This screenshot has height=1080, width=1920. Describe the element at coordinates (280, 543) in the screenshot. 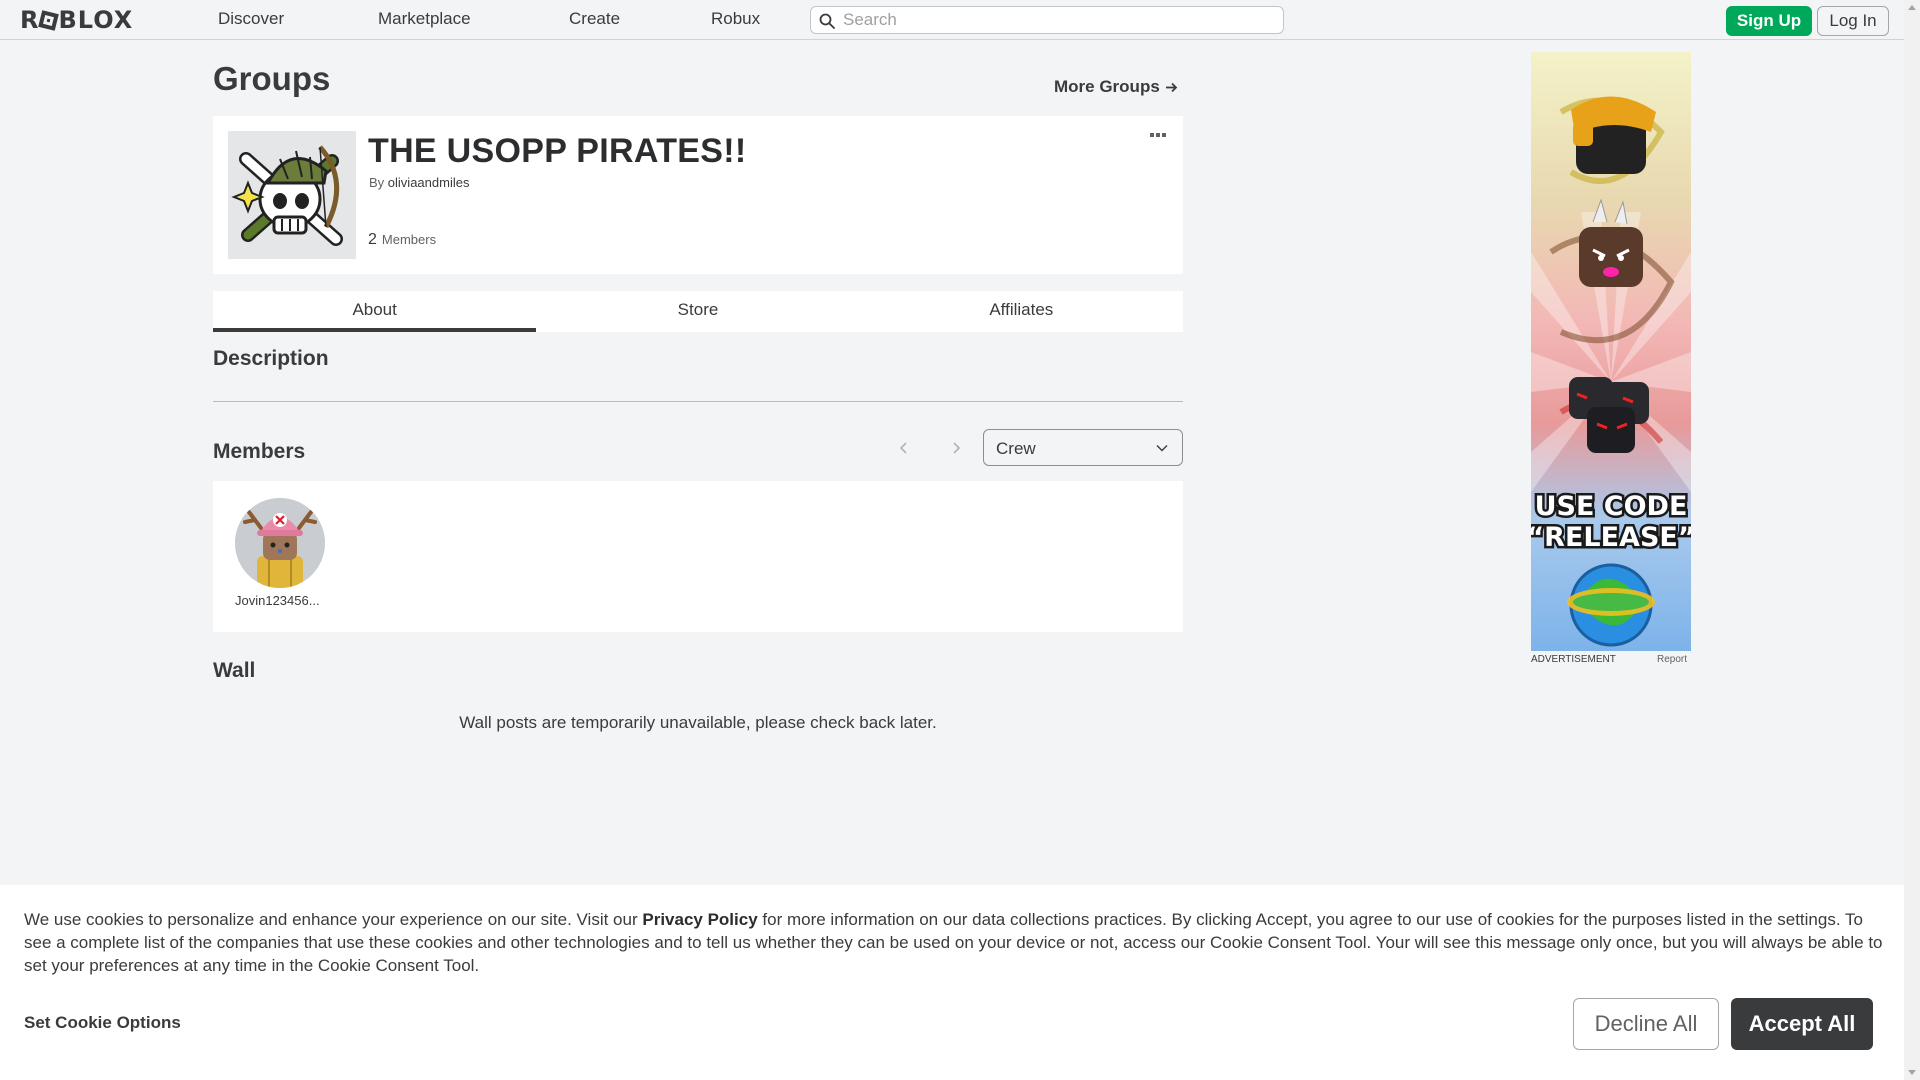

I see `avatar` at that location.